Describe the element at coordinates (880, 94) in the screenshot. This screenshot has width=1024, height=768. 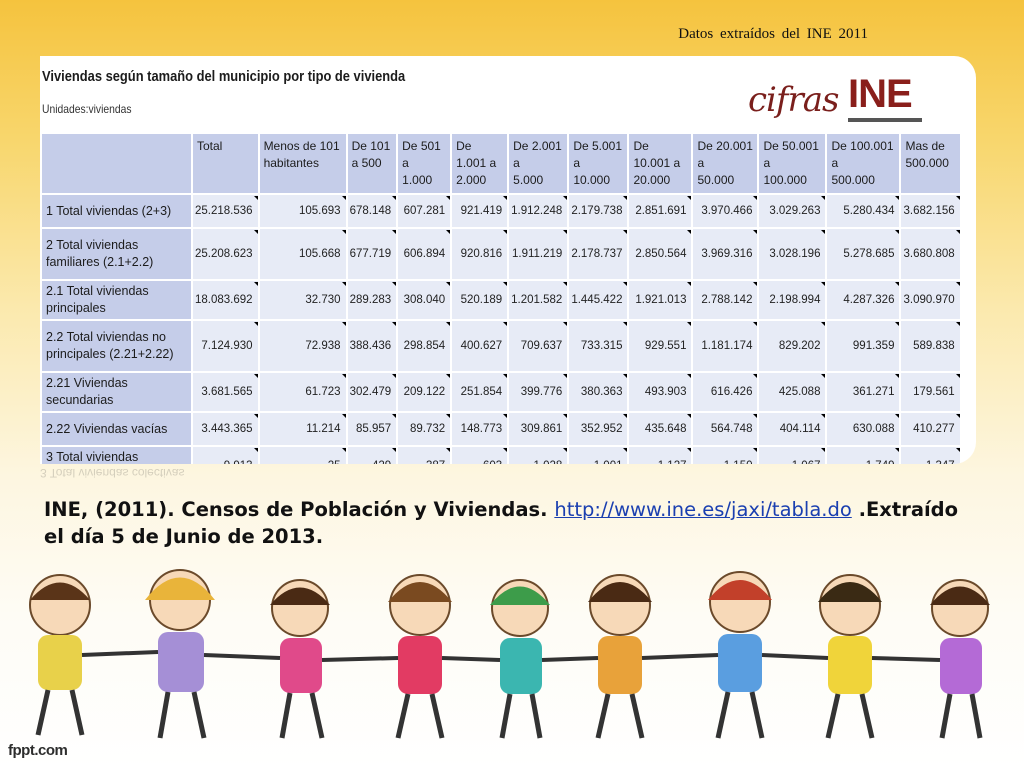
I see `logo-ine-text: INE` at that location.